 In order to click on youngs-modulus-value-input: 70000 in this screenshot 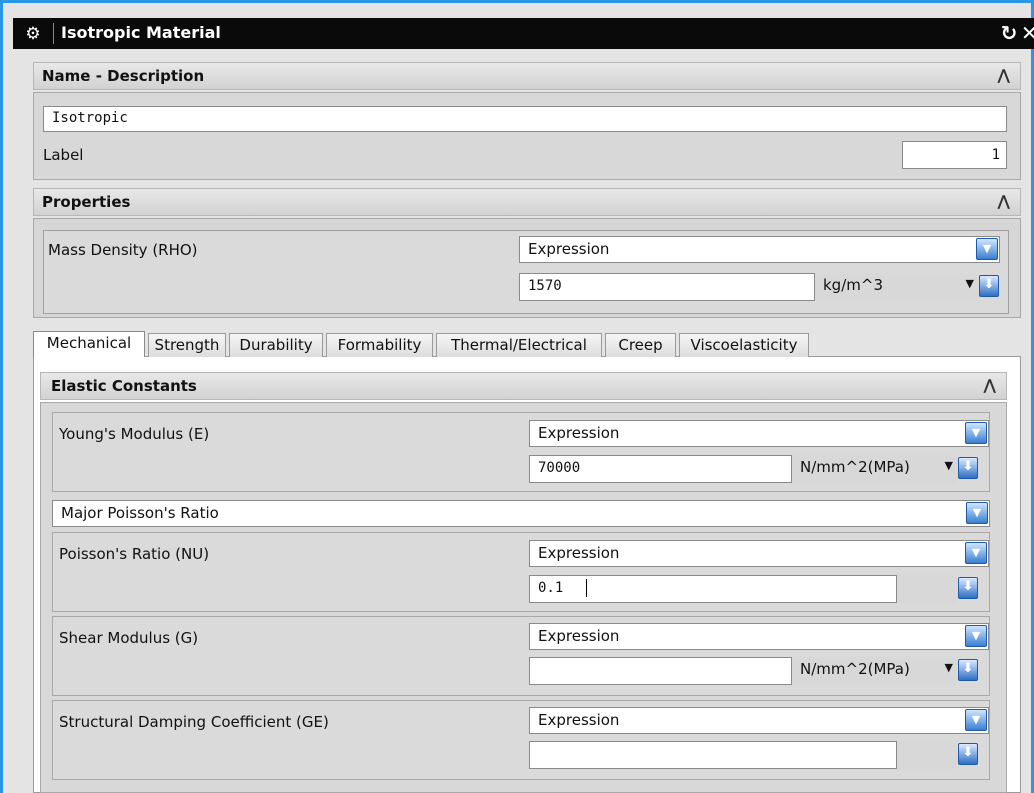, I will do `click(660, 469)`.